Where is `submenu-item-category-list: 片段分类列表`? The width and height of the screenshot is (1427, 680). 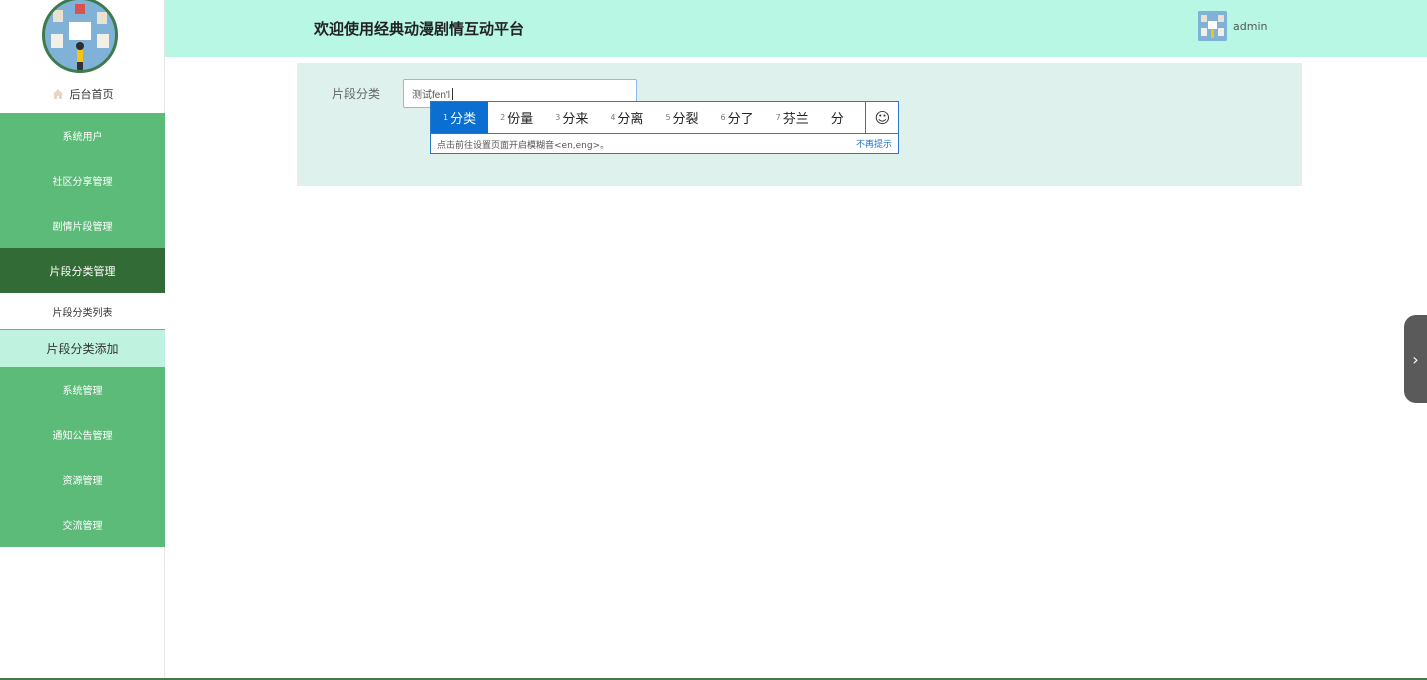
submenu-item-category-list: 片段分类列表 is located at coordinates (82, 311).